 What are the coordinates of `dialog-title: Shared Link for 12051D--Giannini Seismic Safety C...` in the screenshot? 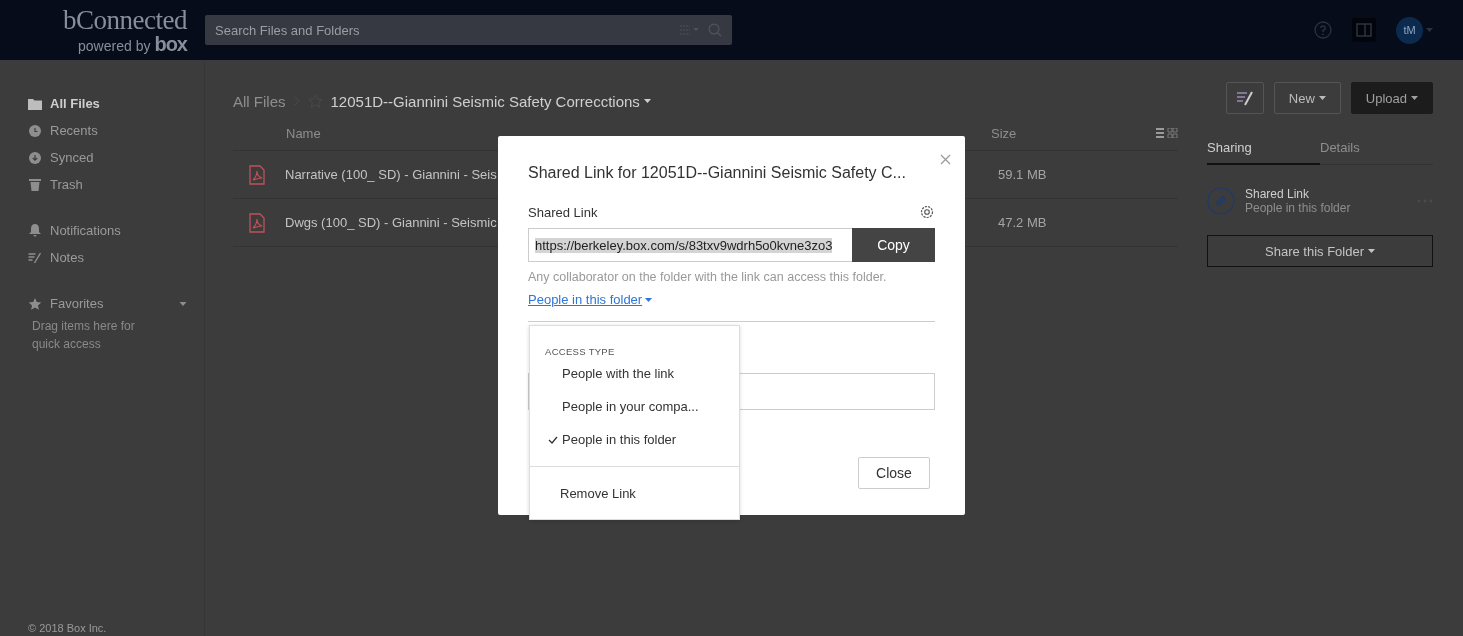 It's located at (717, 173).